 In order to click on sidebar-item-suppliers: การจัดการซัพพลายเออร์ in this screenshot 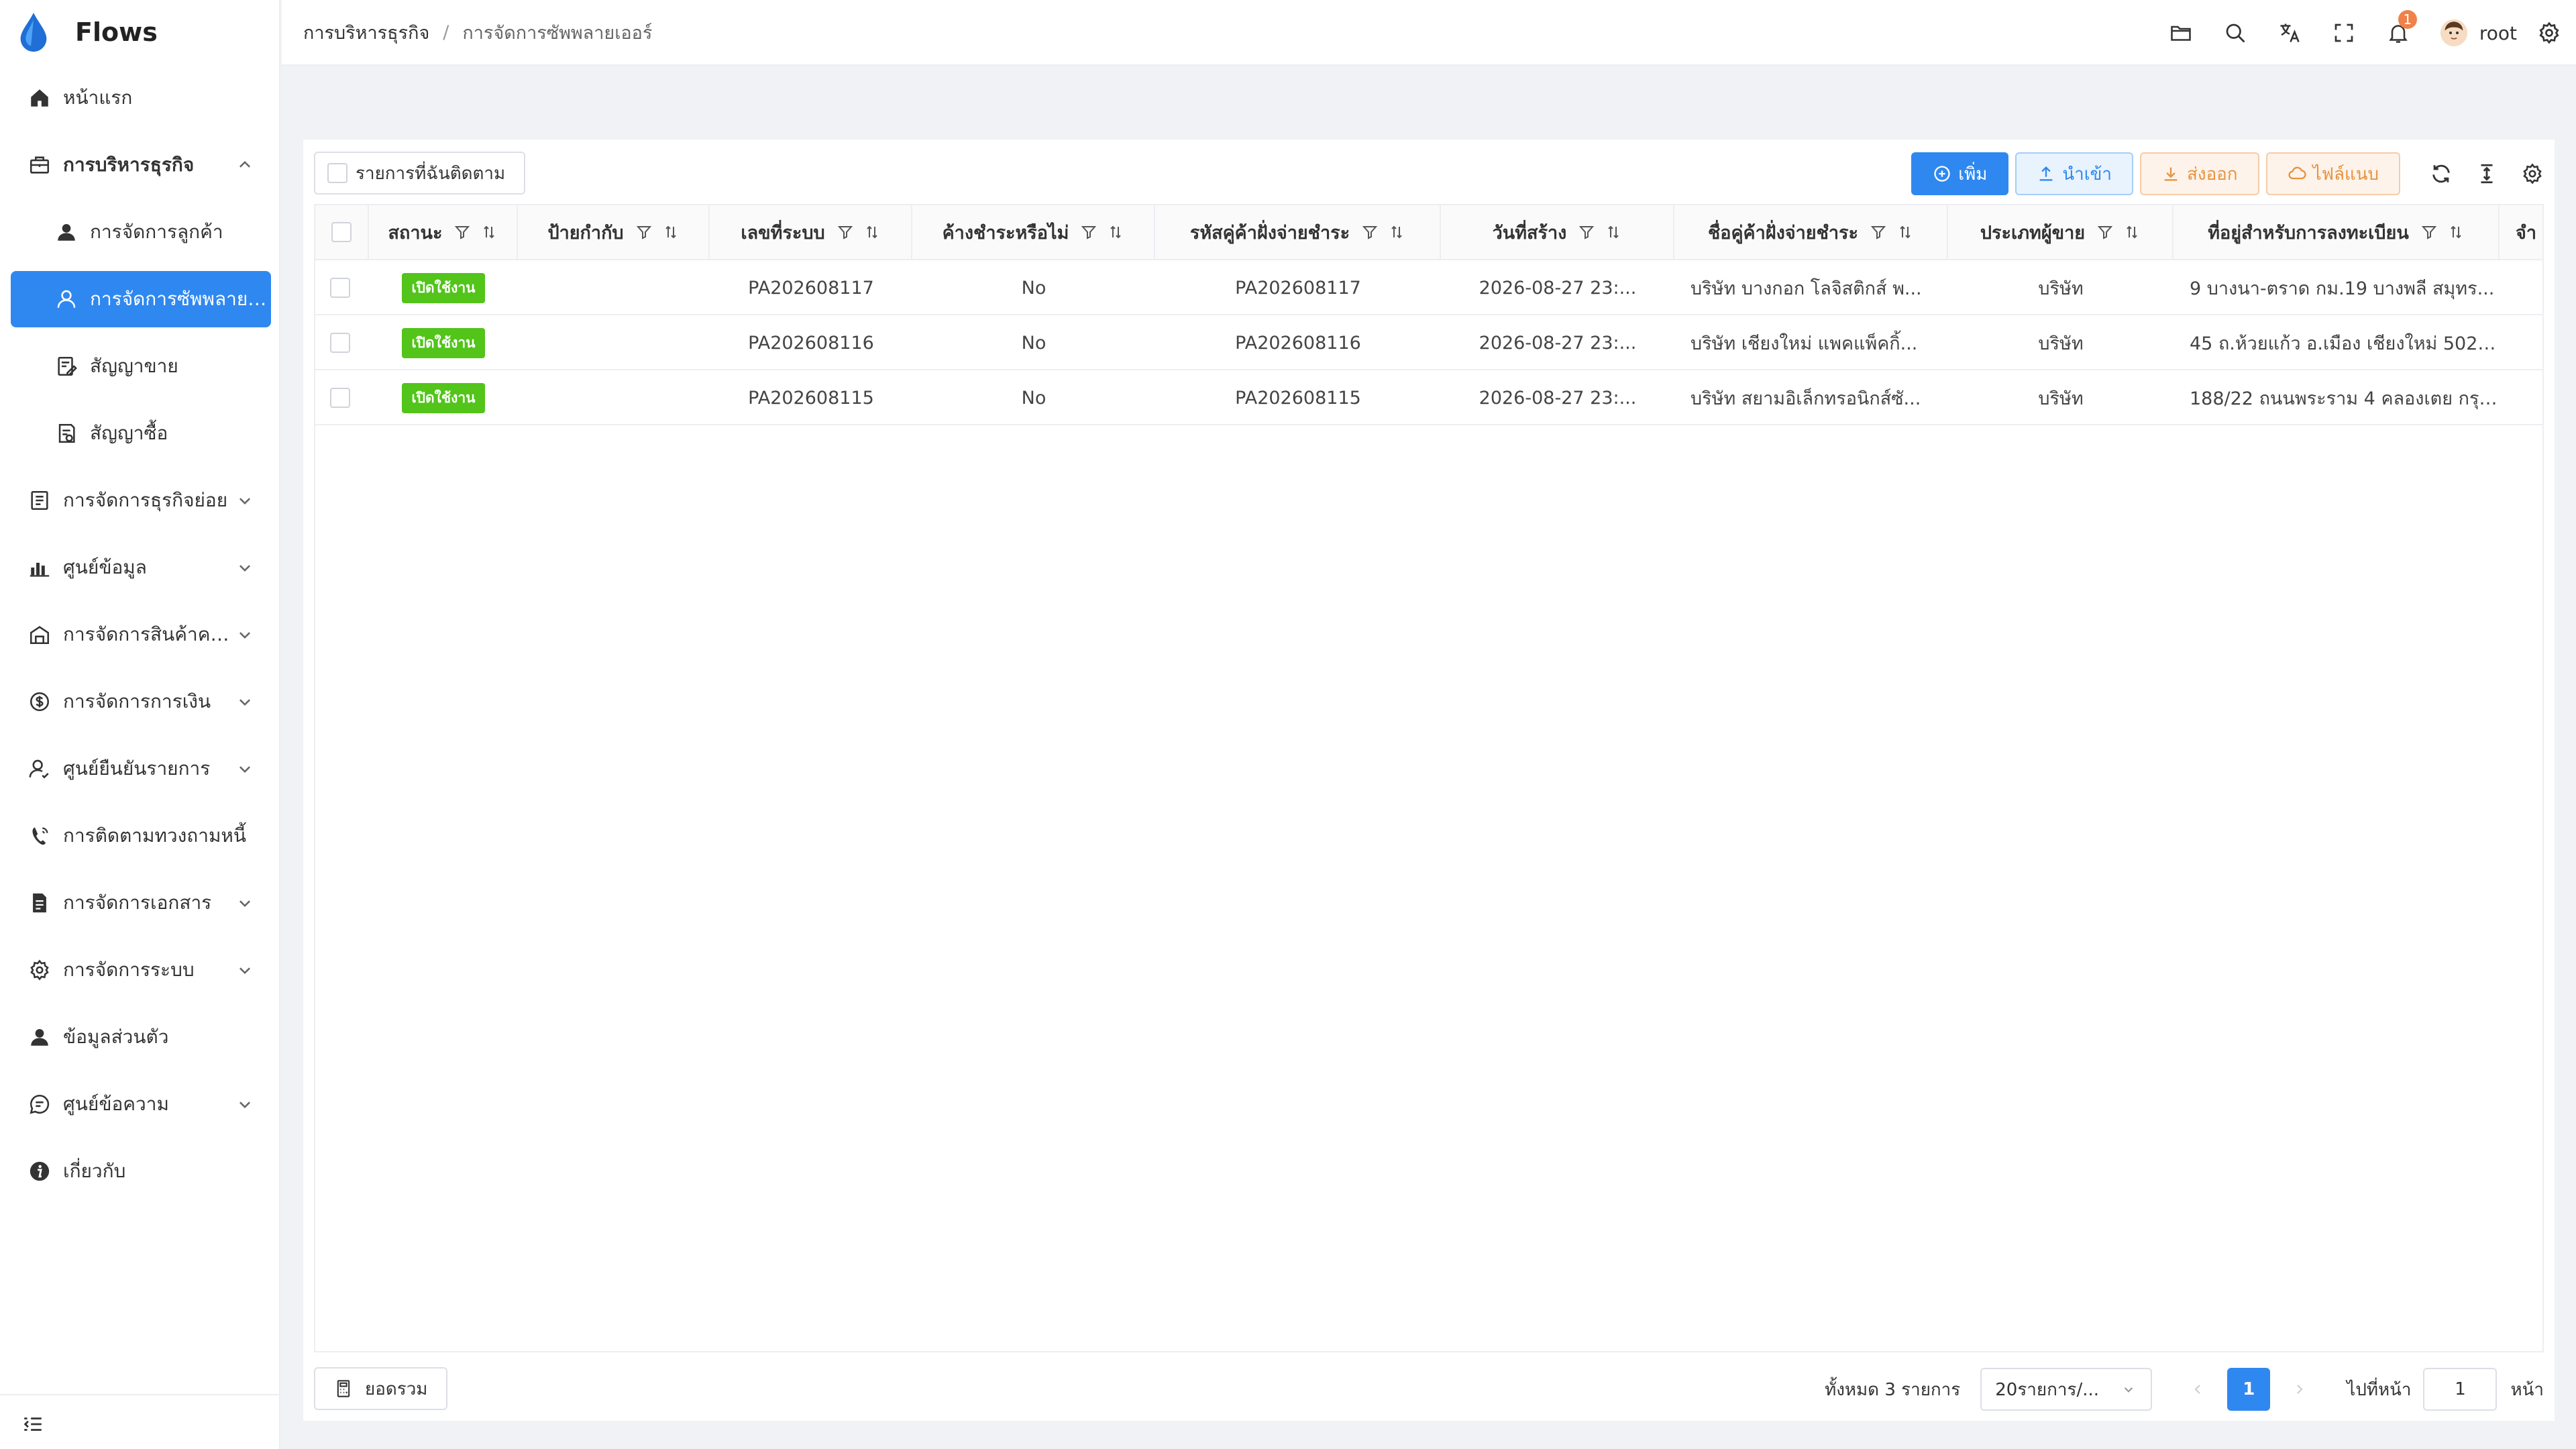, I will do `click(141, 299)`.